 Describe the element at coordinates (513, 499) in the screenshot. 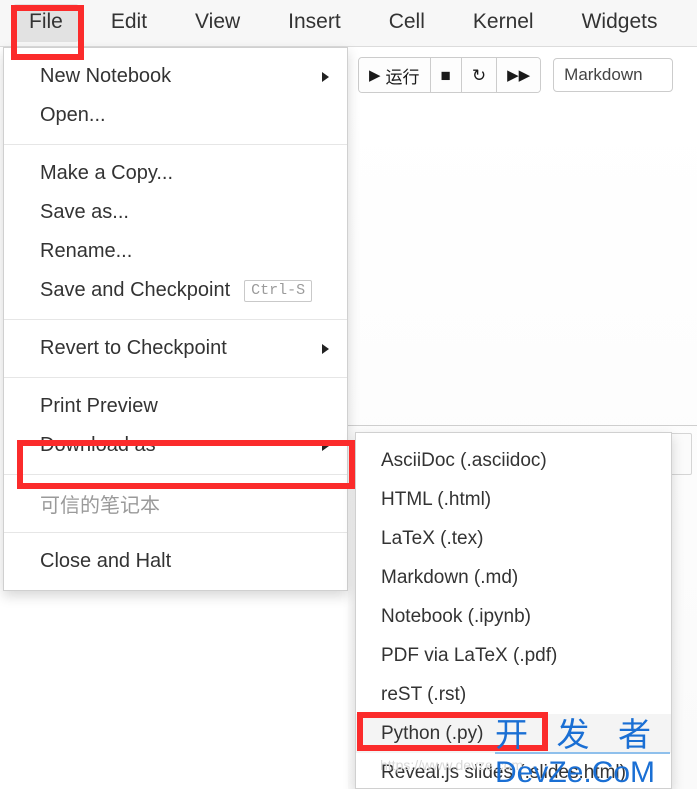

I see `submenu-item-html: HTML (.html)` at that location.